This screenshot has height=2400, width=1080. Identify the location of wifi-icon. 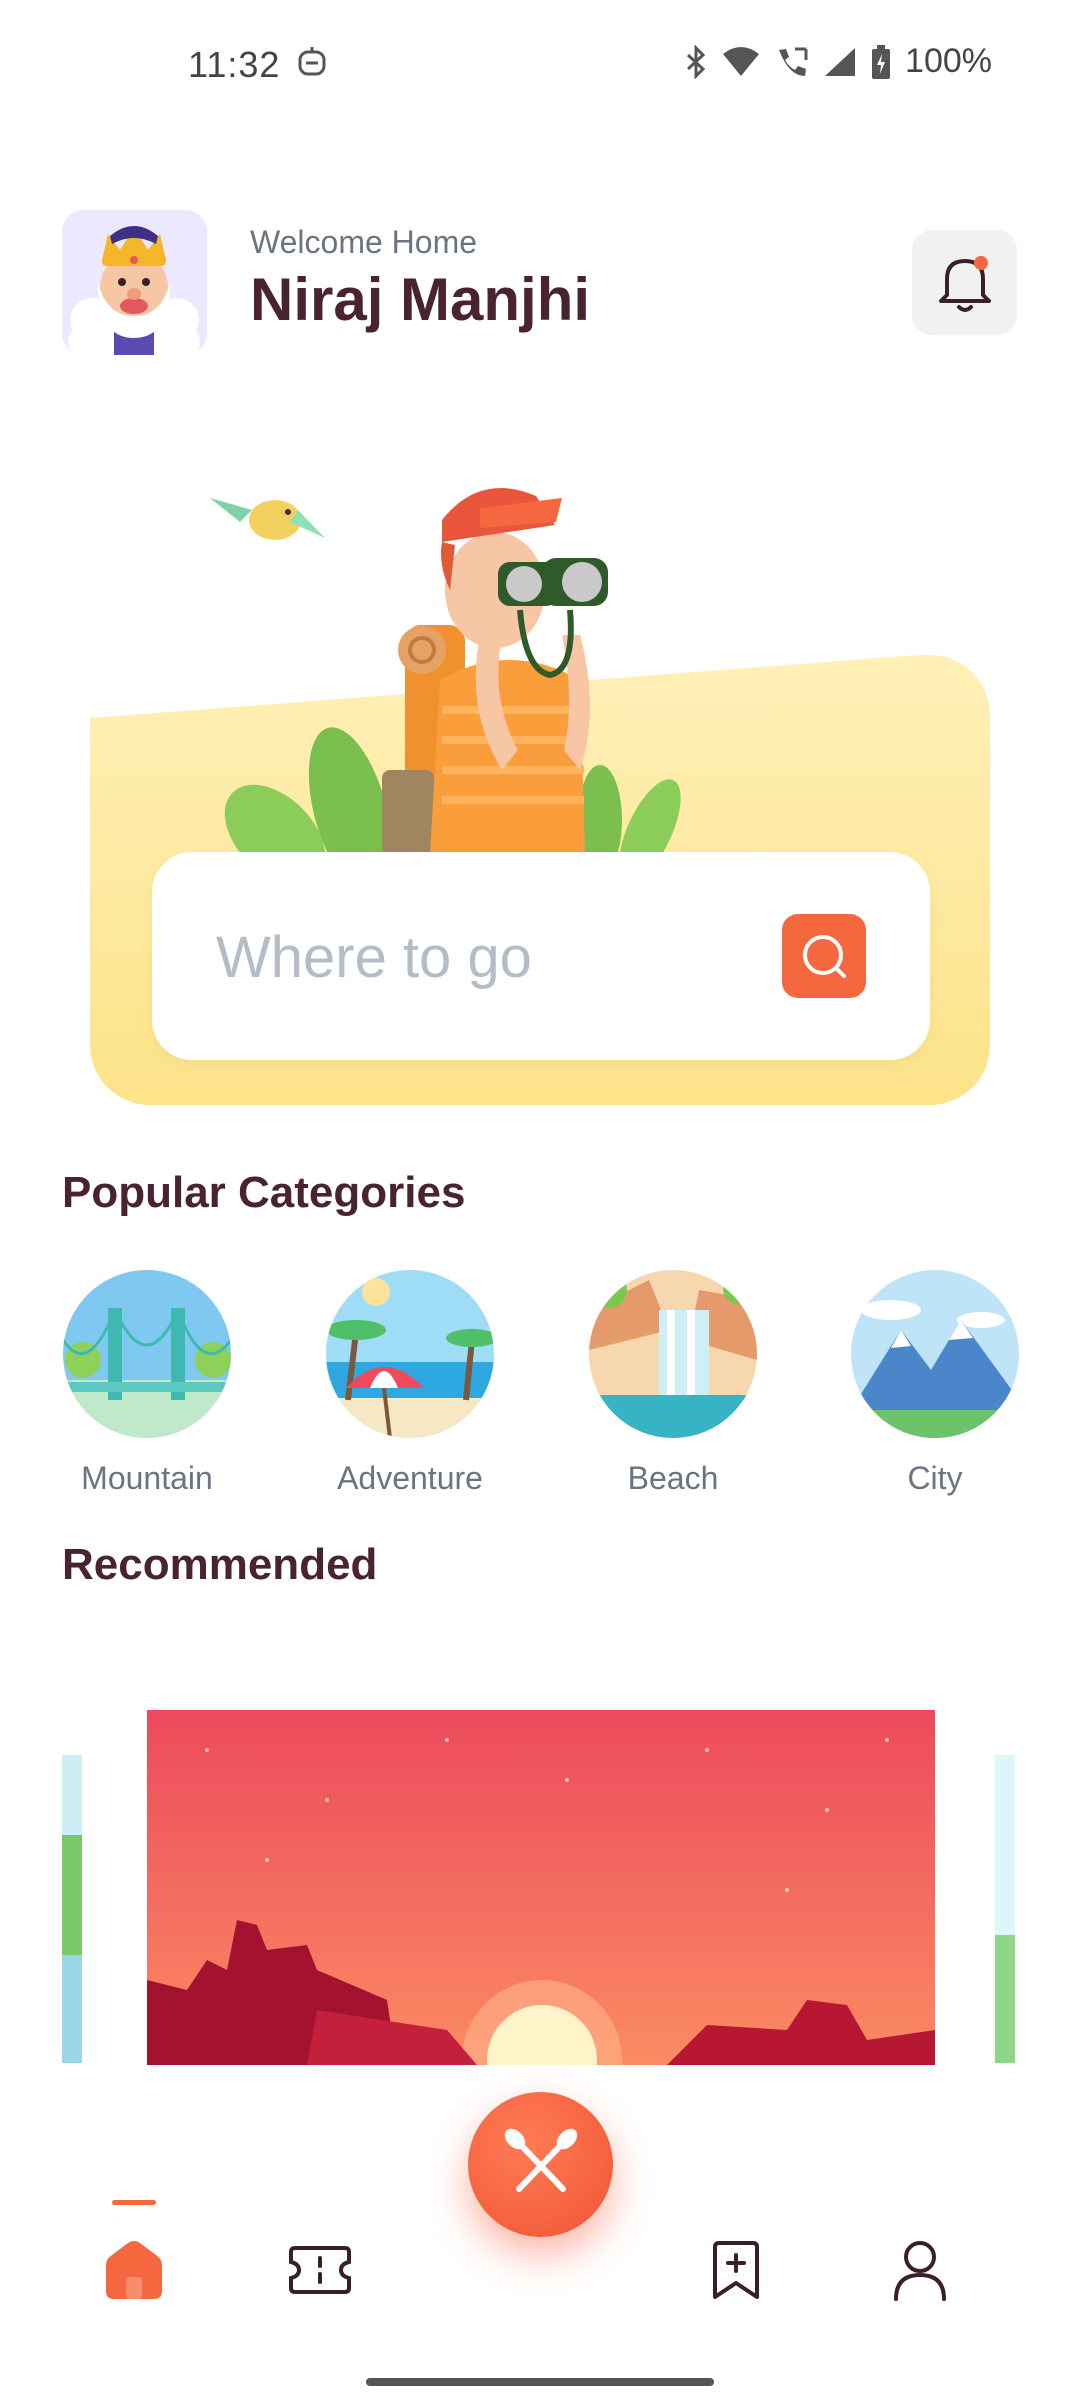
(741, 61).